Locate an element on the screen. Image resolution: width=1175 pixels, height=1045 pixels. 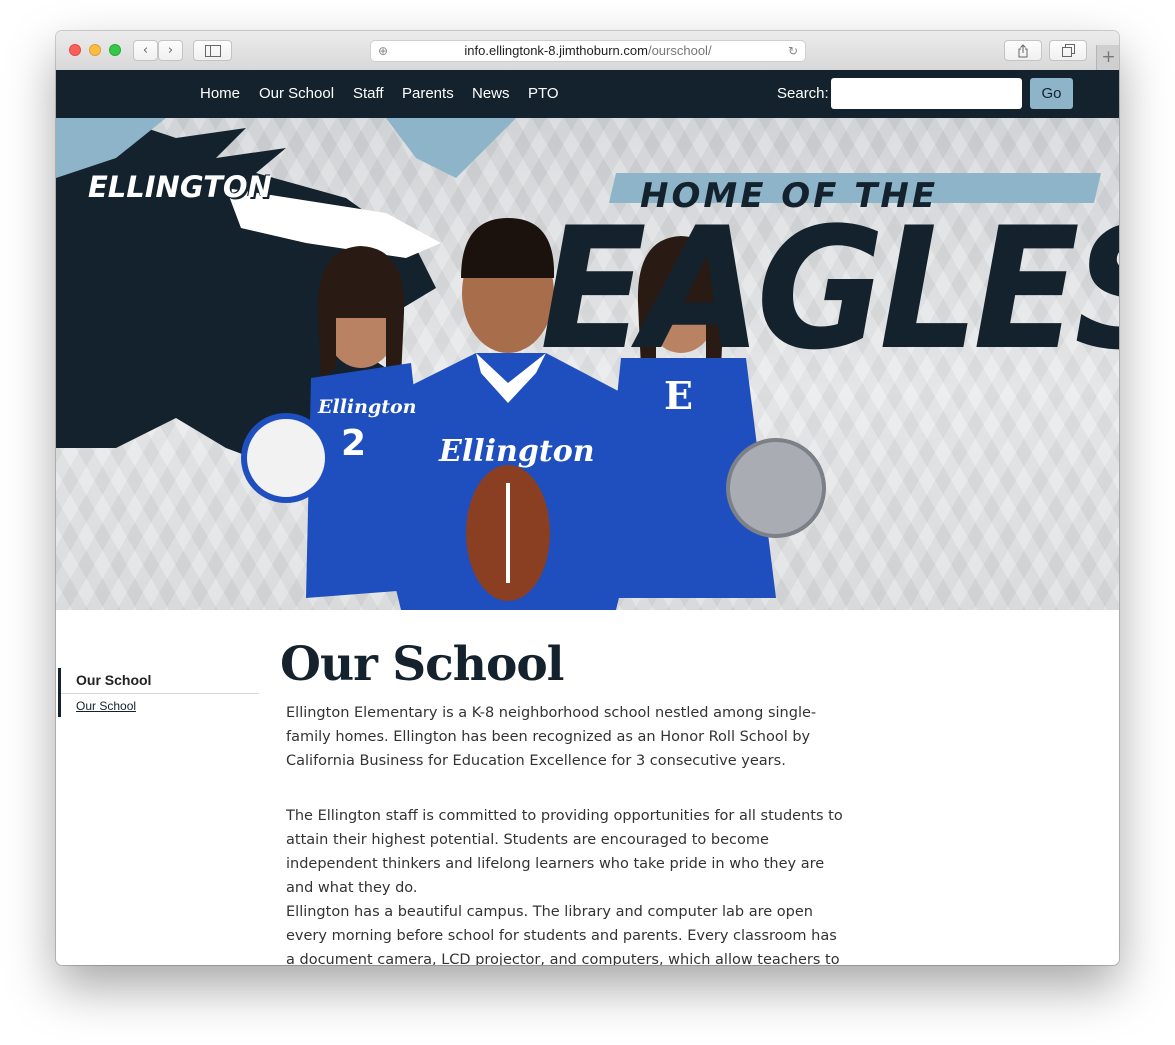
url-host: info.ellingtonk-8.jimthoburn.com is located at coordinates (556, 50).